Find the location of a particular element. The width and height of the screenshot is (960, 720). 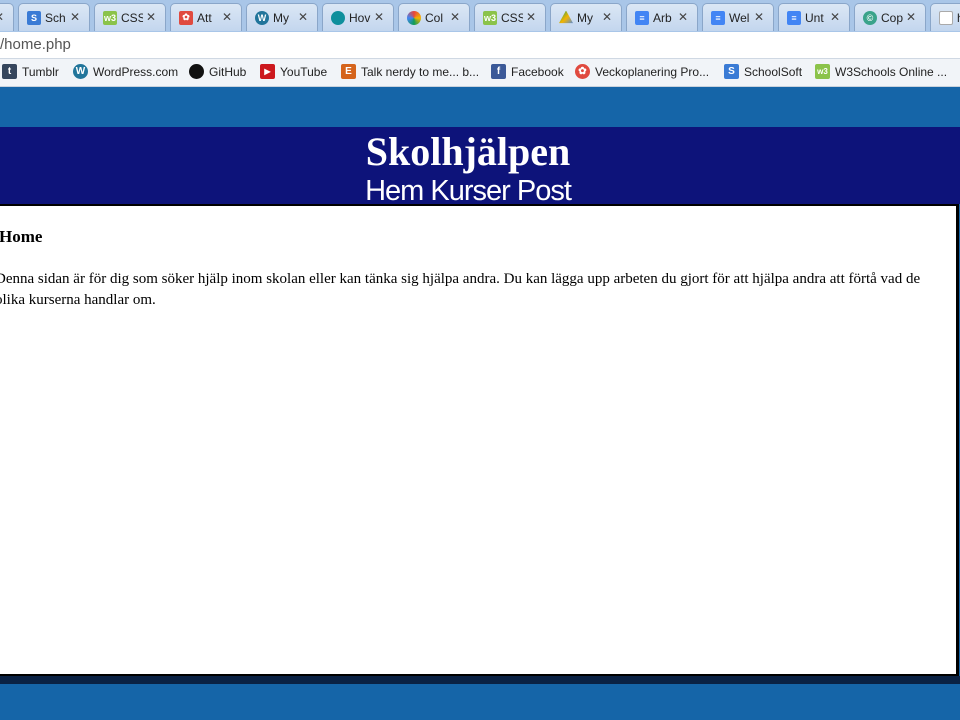

nav-link-kurser: Kurser is located at coordinates (470, 191).